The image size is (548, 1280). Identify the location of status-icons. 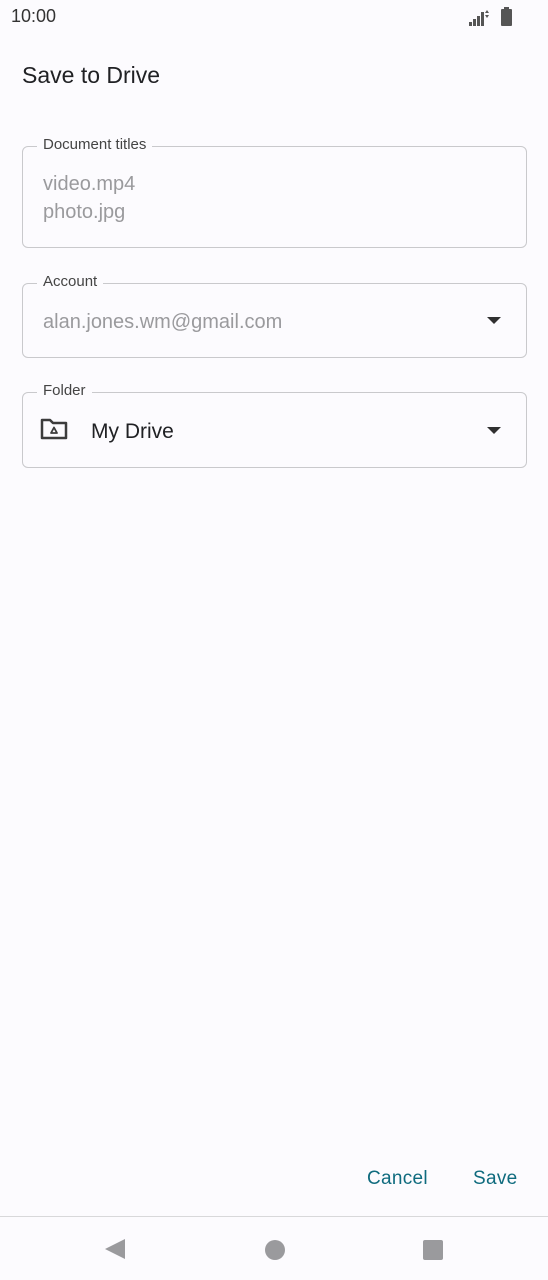
(490, 19).